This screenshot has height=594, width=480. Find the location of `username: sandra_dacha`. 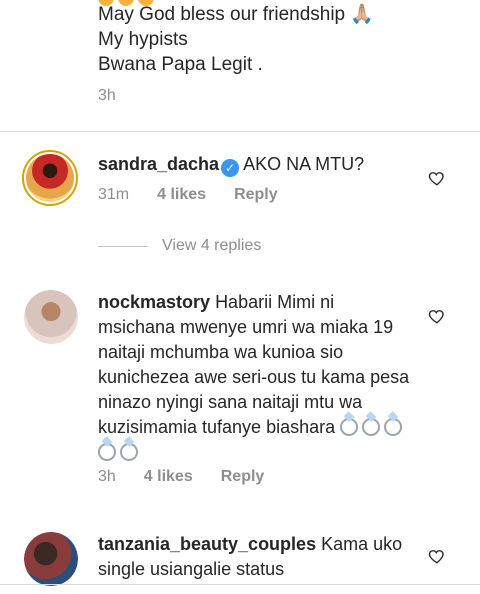

username: sandra_dacha is located at coordinates (158, 164).